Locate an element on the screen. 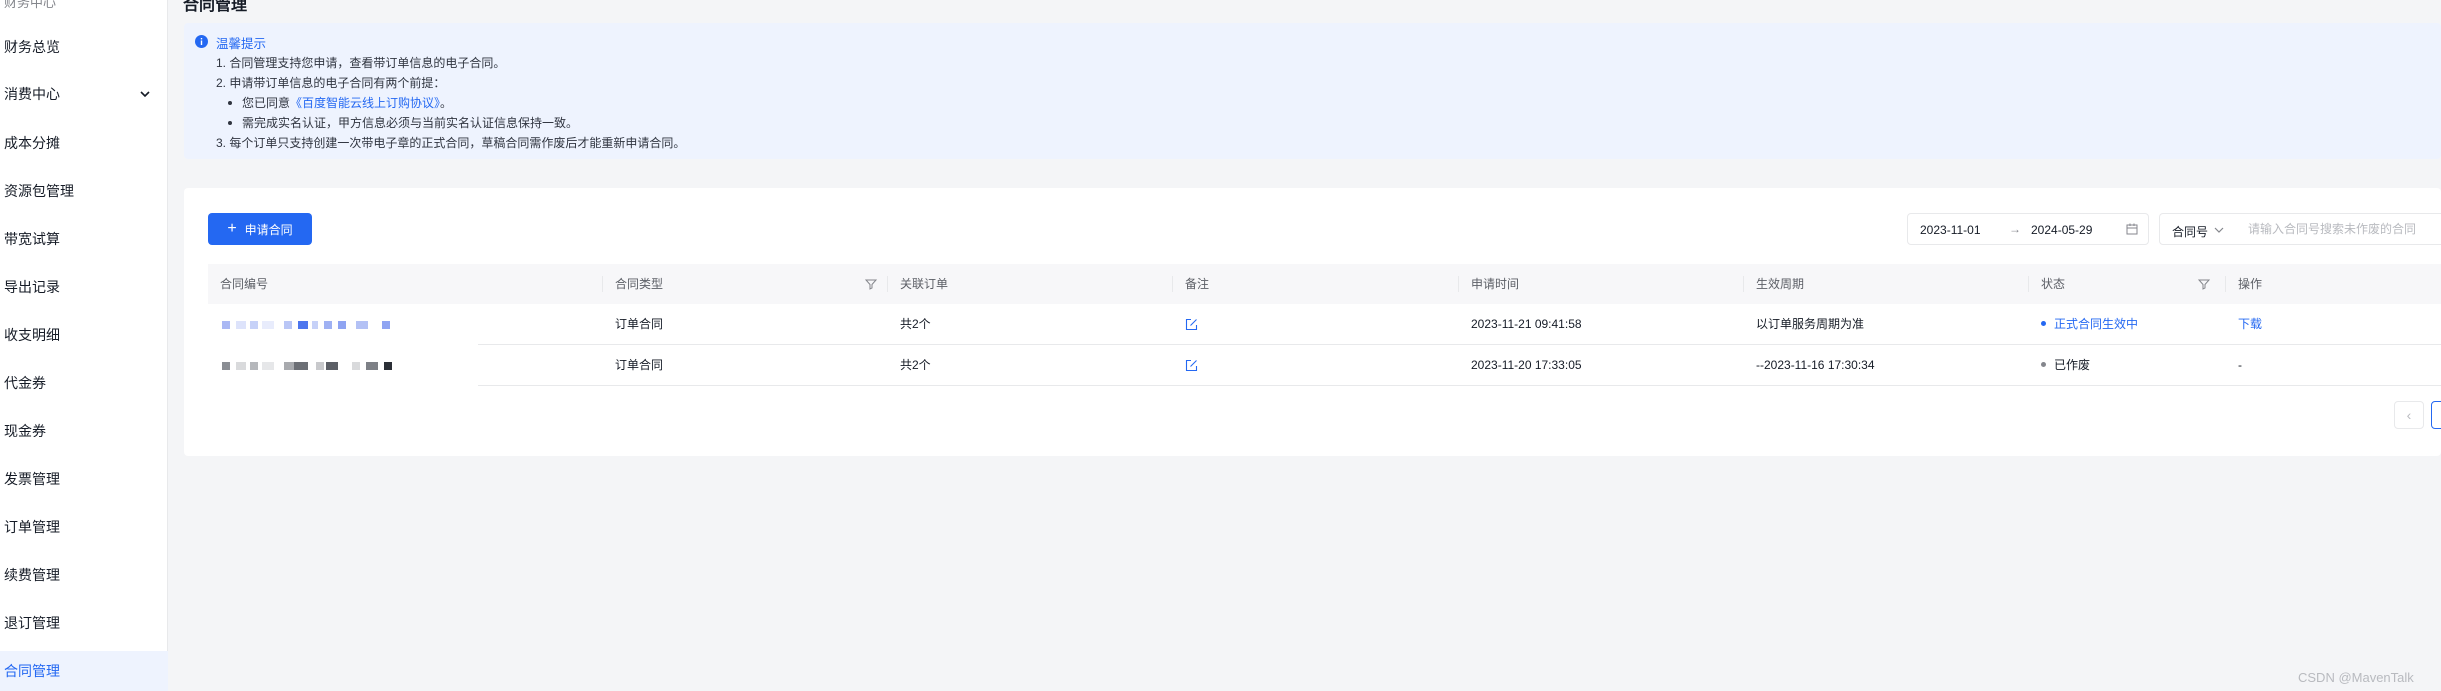 This screenshot has width=2441, height=691. col-effective-period: 生效周期 is located at coordinates (1780, 284).